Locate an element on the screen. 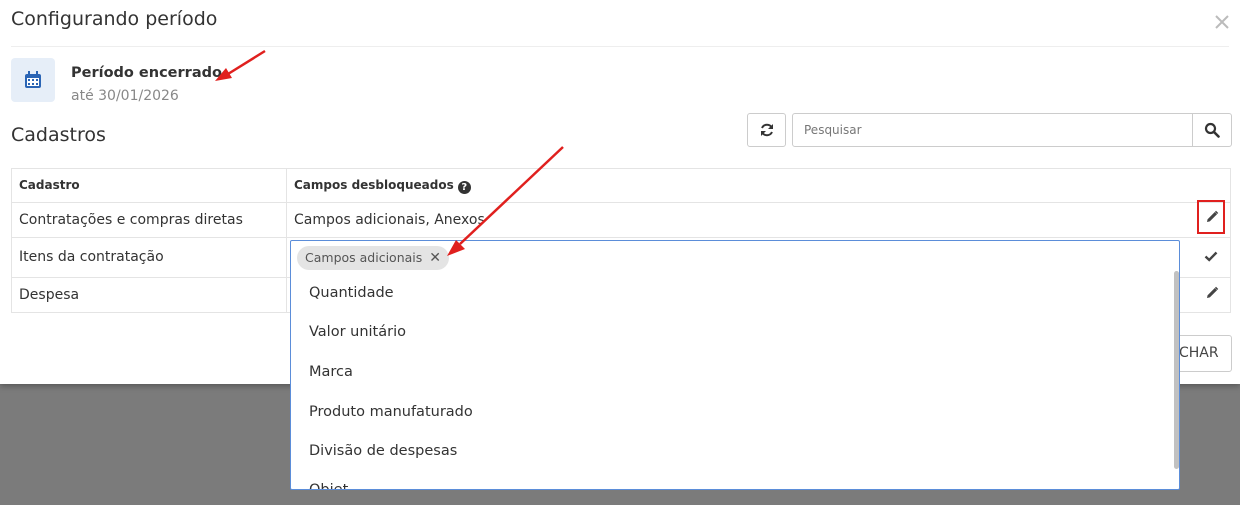 The width and height of the screenshot is (1240, 505). dropdown-option: Objet is located at coordinates (328, 485).